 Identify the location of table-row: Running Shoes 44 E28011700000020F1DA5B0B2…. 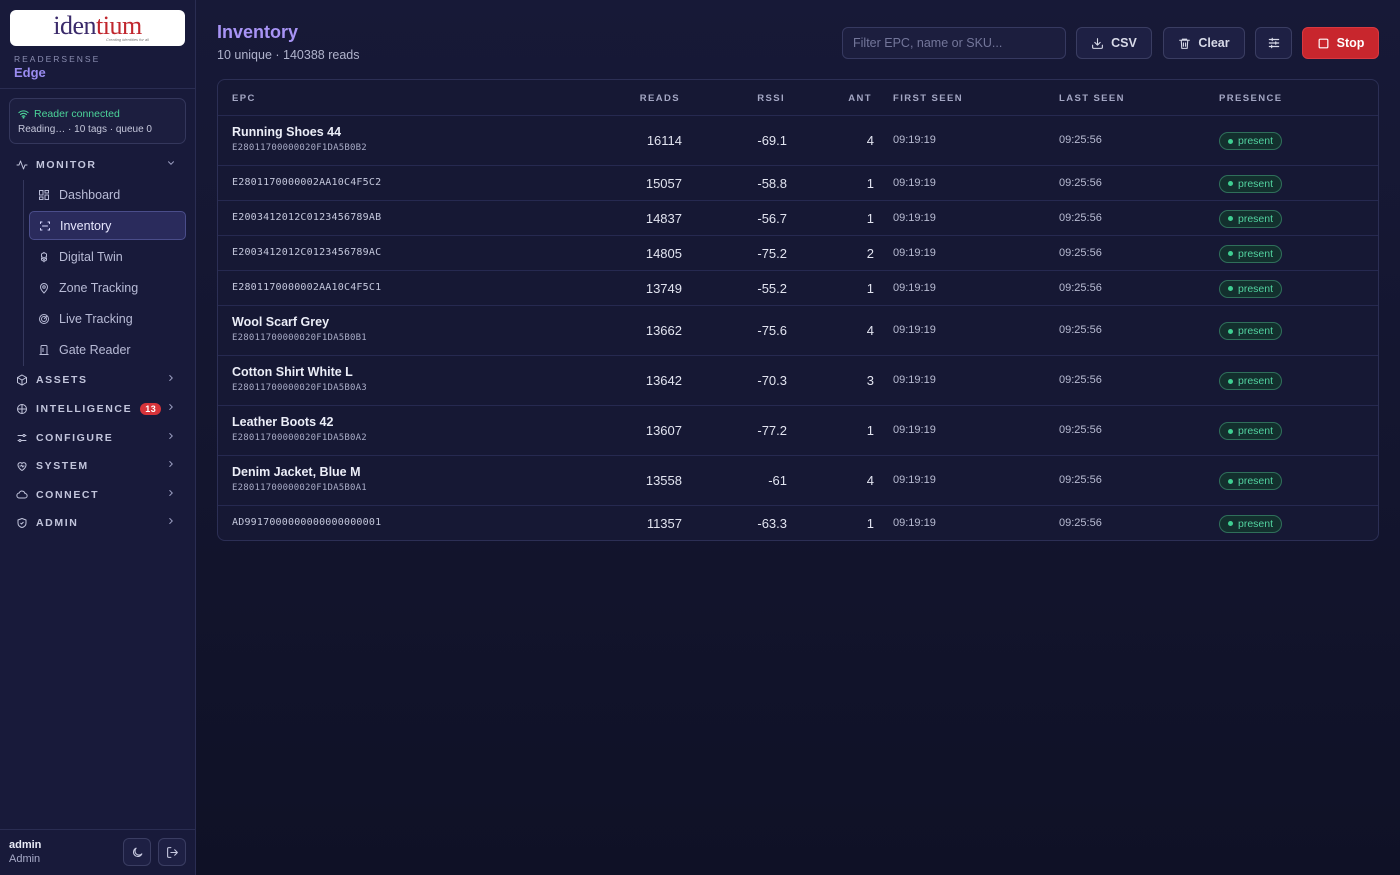
(798, 140).